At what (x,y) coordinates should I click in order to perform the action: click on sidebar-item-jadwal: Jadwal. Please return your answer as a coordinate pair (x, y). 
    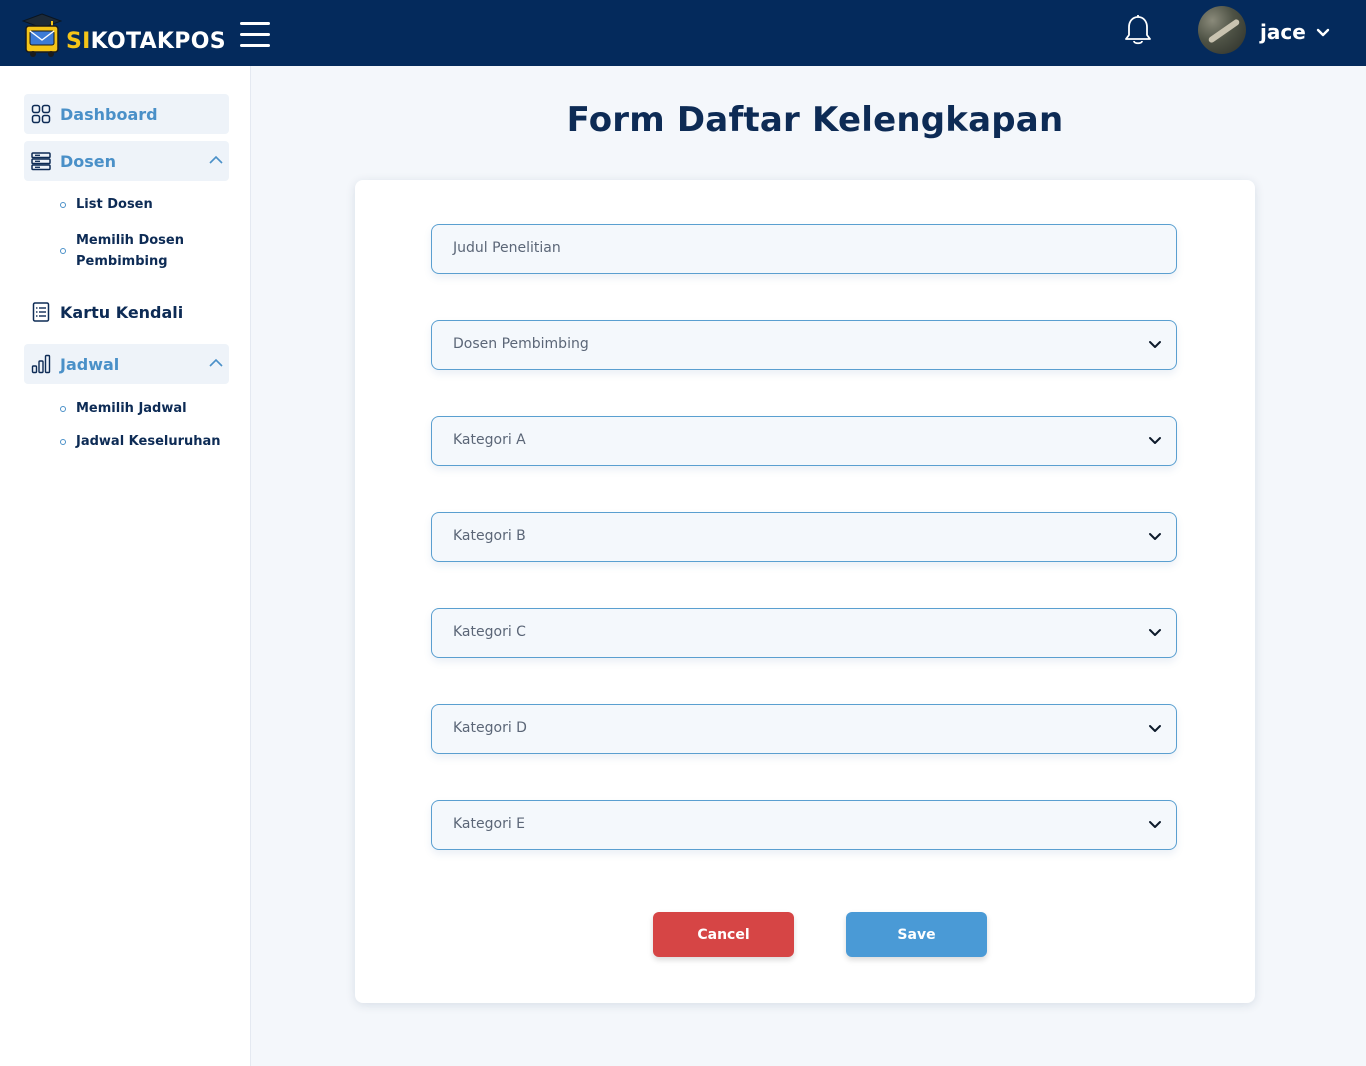
    Looking at the image, I should click on (126, 364).